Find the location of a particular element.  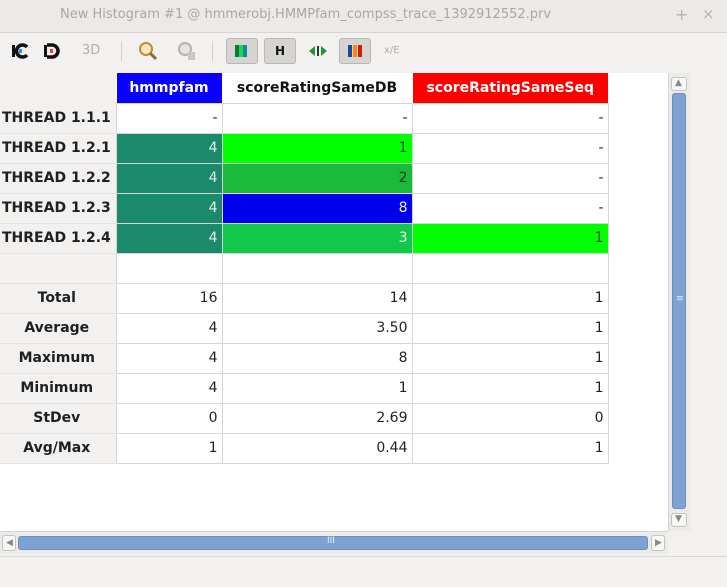

synchronize-icon is located at coordinates (186, 51).